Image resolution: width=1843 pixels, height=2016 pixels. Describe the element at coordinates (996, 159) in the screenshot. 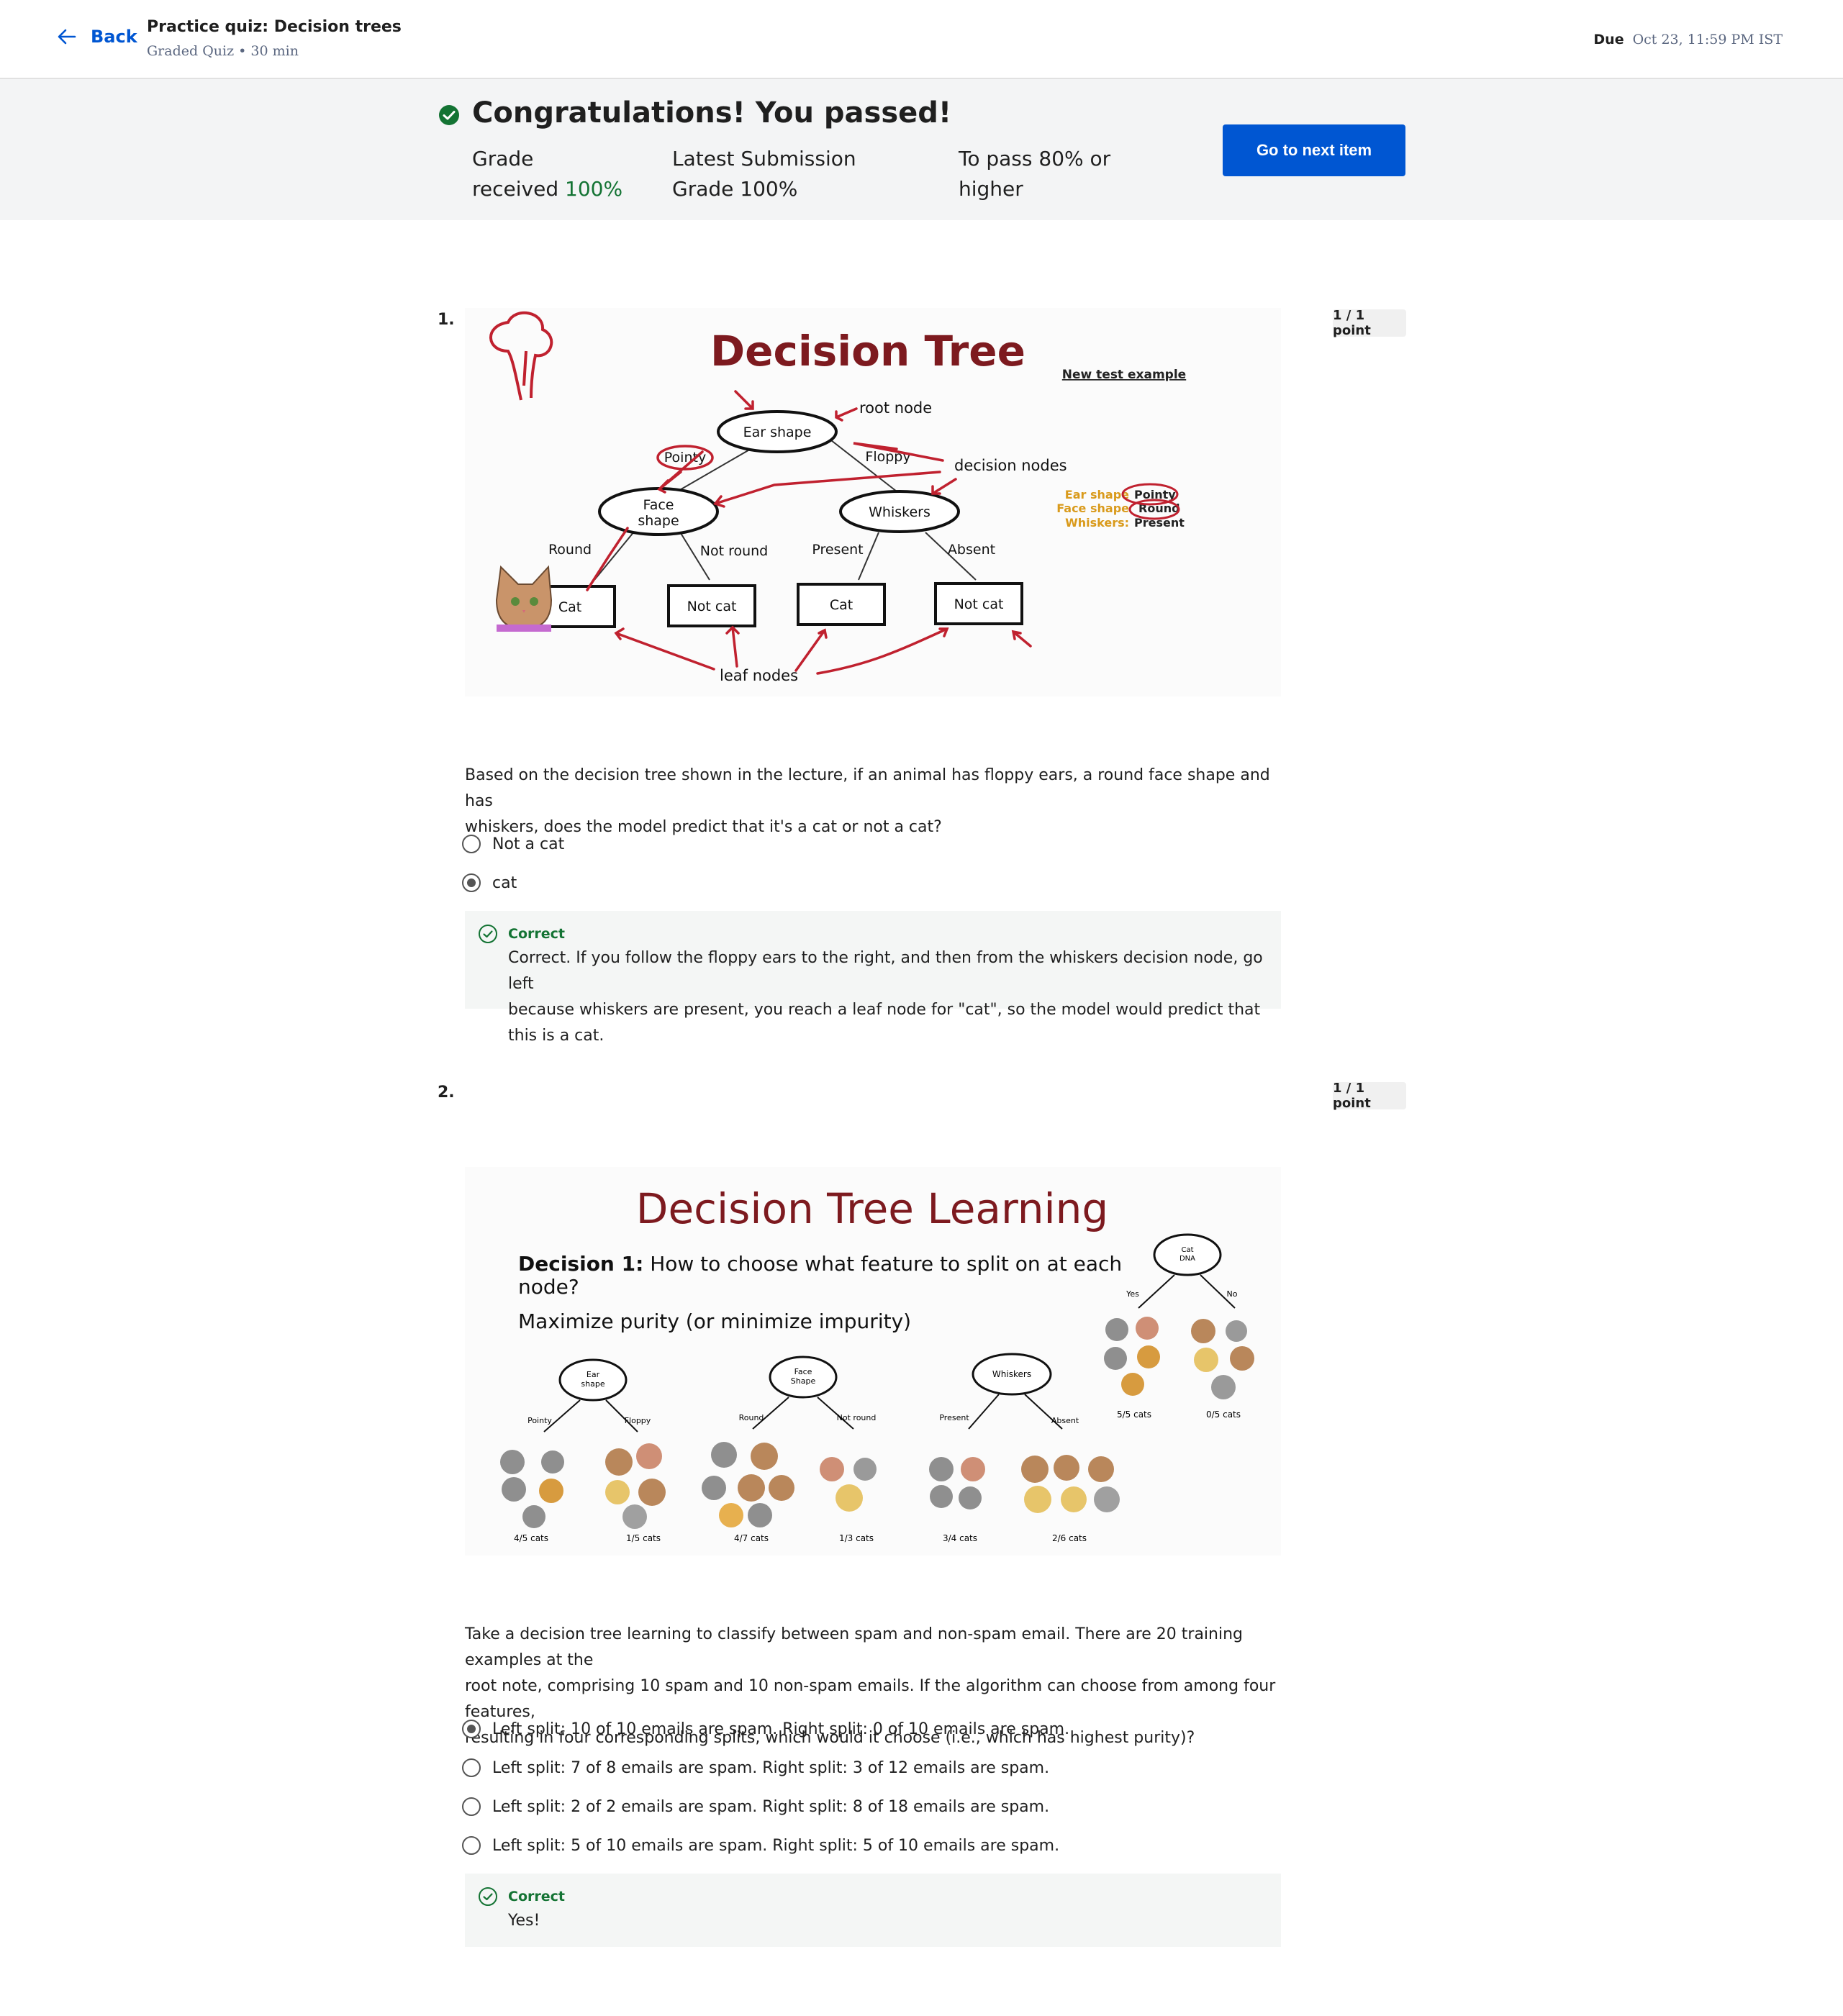

I see `pass-label: To pass` at that location.